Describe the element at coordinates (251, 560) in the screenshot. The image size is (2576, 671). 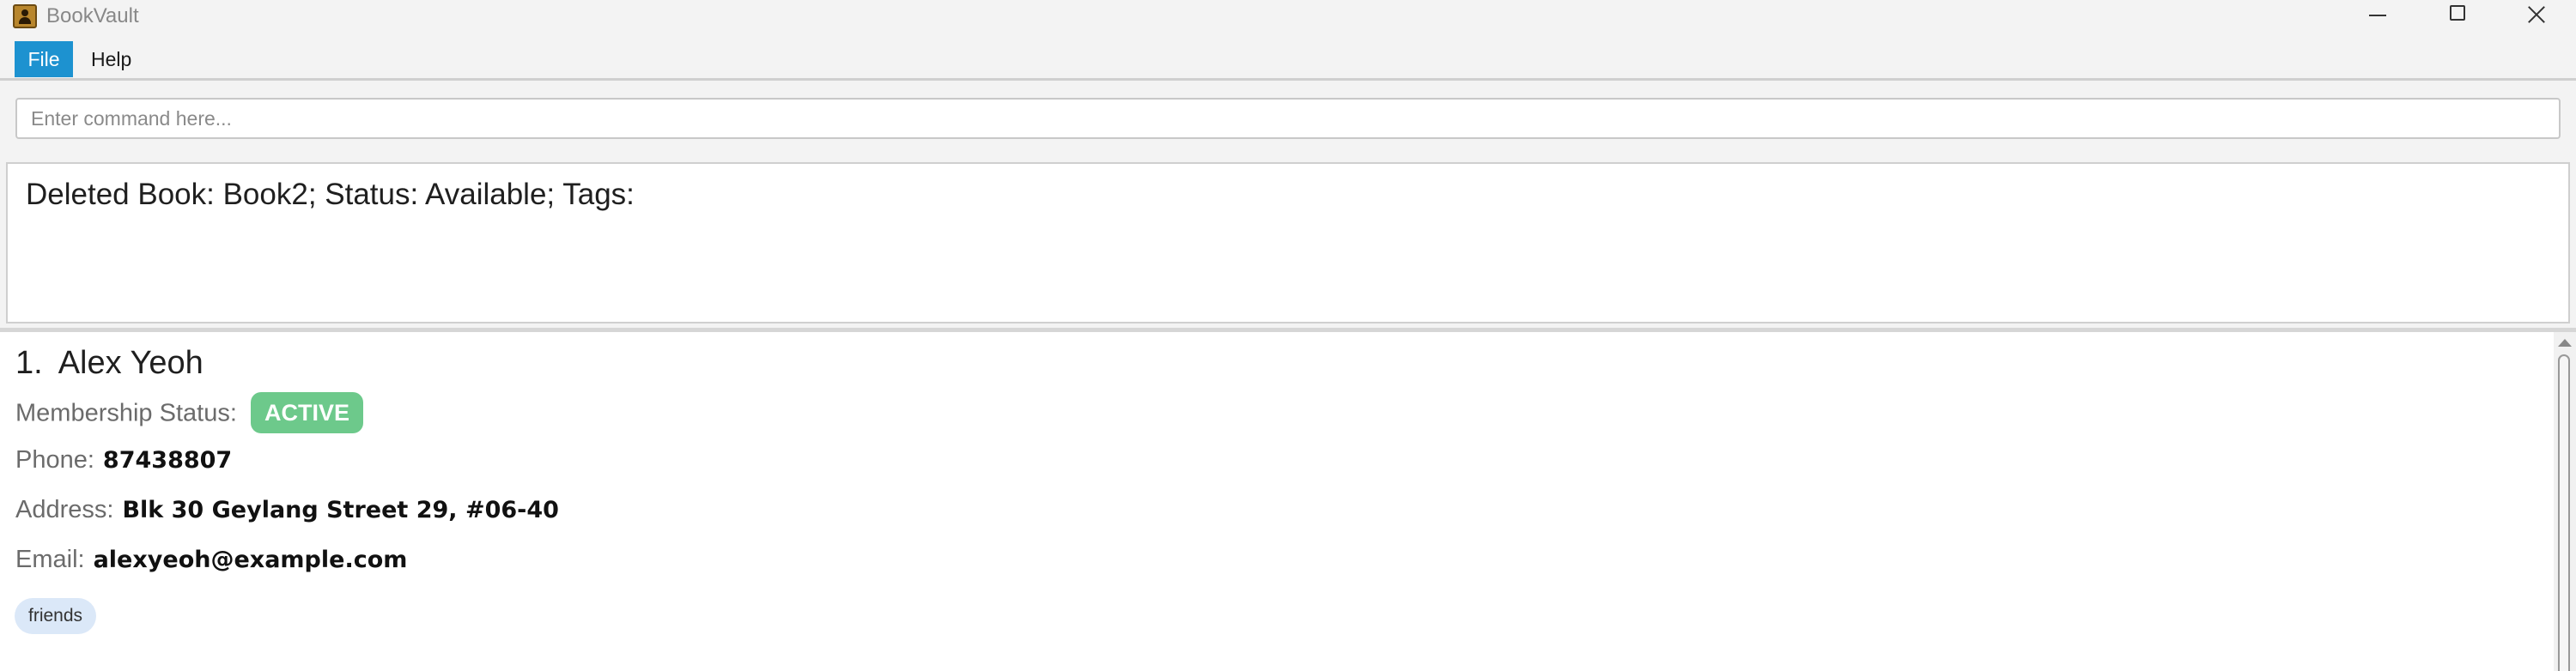
I see `email-value: alexyeoh@example.com` at that location.